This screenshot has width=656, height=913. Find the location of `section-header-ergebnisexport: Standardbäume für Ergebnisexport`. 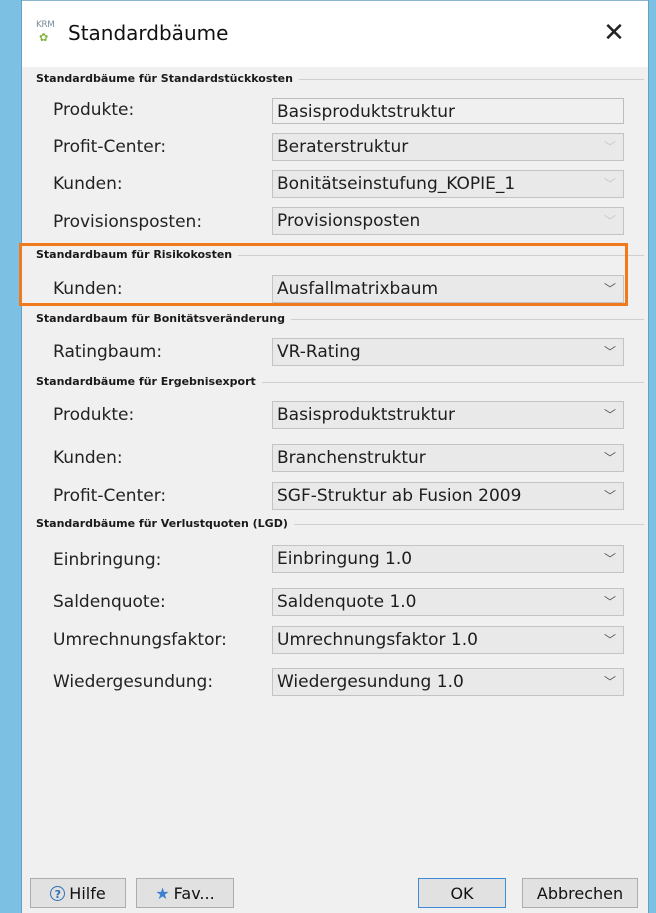

section-header-ergebnisexport: Standardbäume für Ergebnisexport is located at coordinates (340, 381).